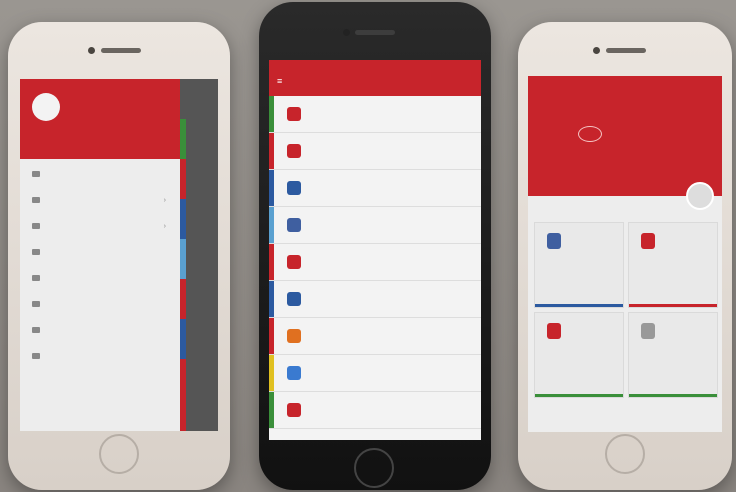 The image size is (736, 492). What do you see at coordinates (199, 255) in the screenshot?
I see `background-content` at bounding box center [199, 255].